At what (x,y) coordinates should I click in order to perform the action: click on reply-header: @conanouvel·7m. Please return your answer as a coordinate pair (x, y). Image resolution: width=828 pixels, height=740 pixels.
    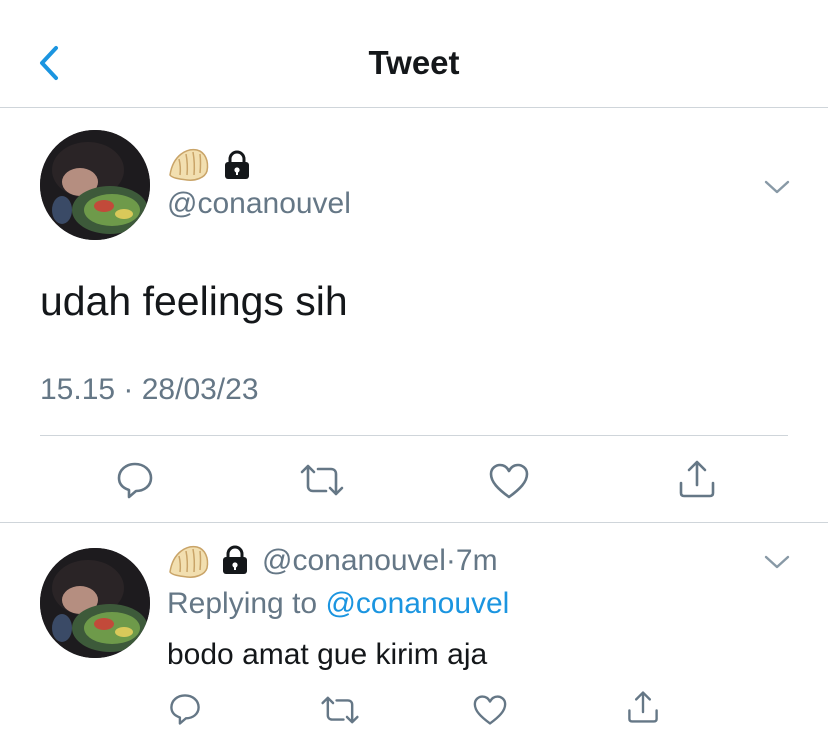
    Looking at the image, I should click on (380, 561).